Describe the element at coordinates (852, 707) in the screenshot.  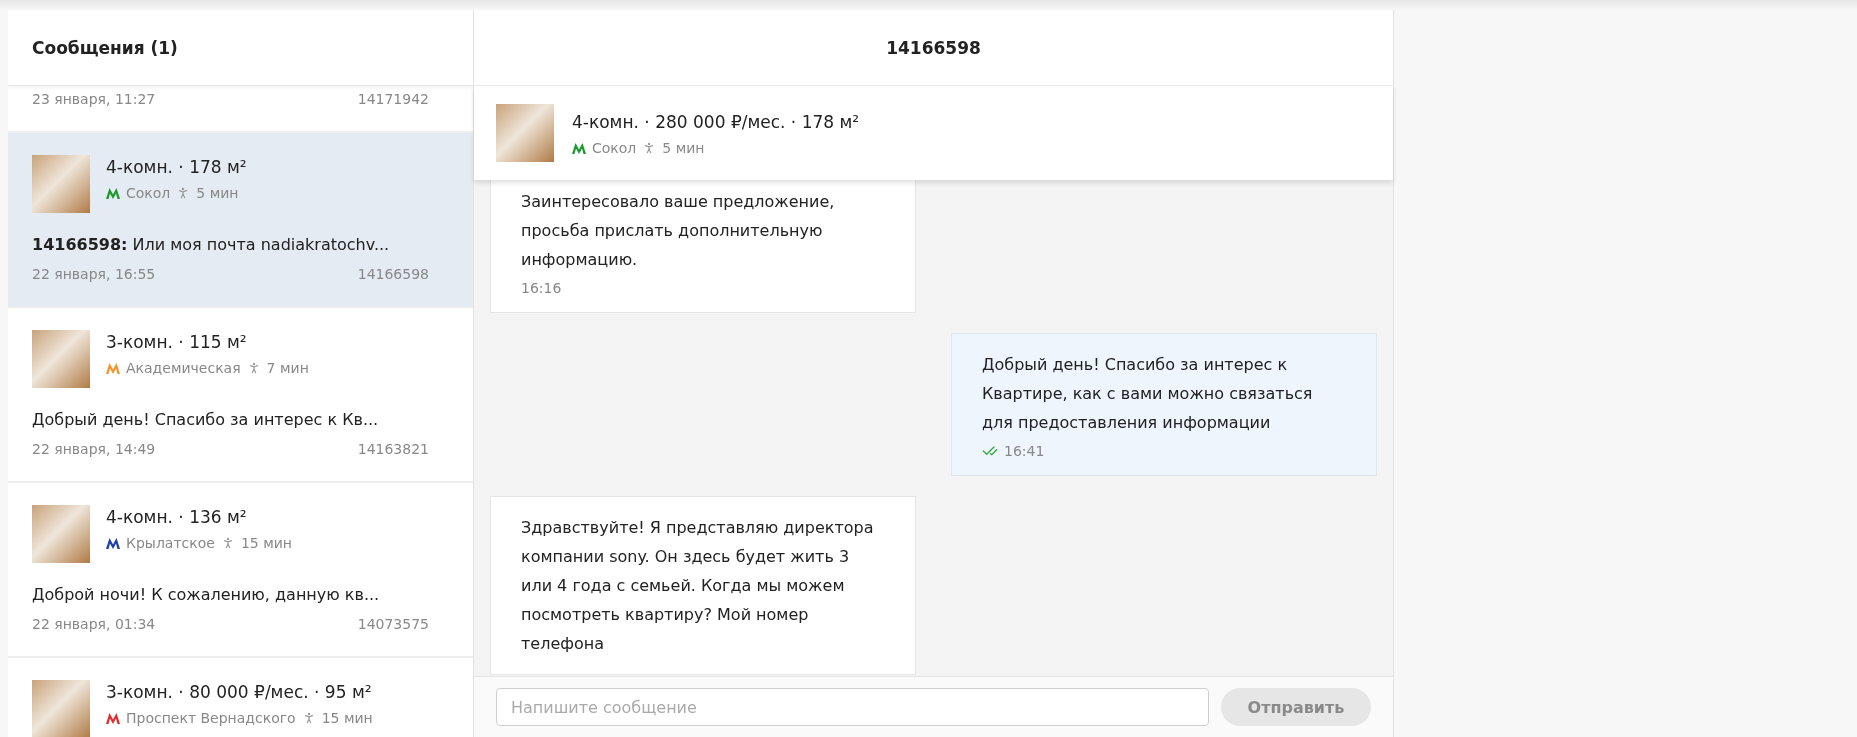
I see `message-input: Напишите сообщение` at that location.